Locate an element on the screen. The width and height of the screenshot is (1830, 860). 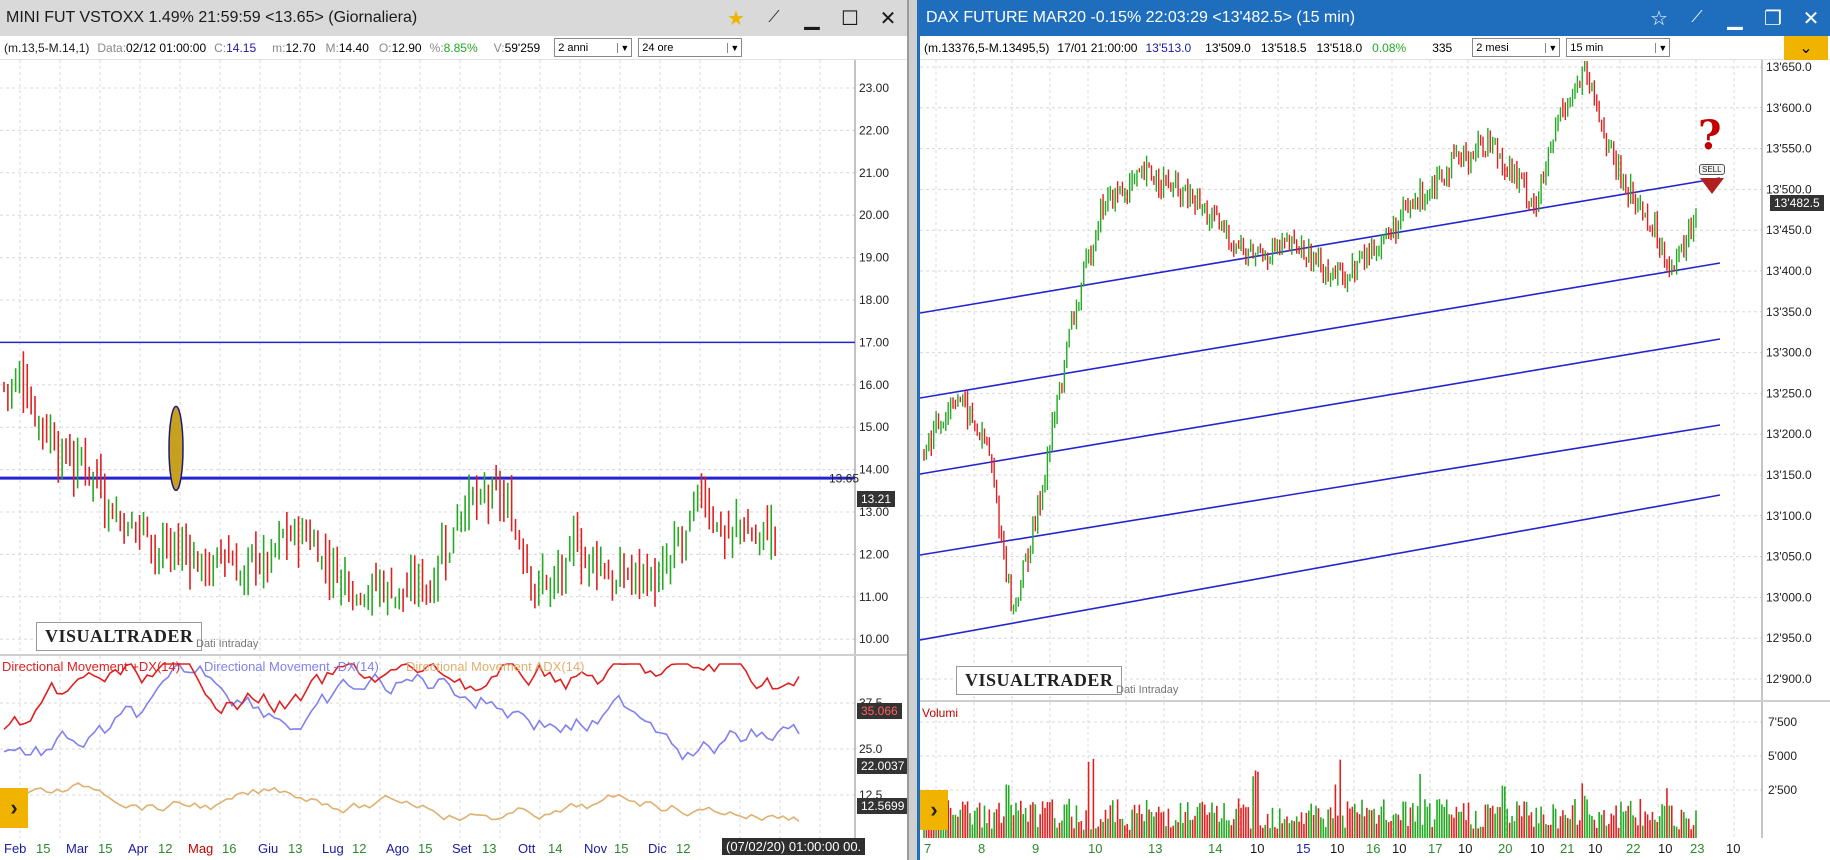
left-indicator-plot: 37.525.012.5 is located at coordinates (453, 746).